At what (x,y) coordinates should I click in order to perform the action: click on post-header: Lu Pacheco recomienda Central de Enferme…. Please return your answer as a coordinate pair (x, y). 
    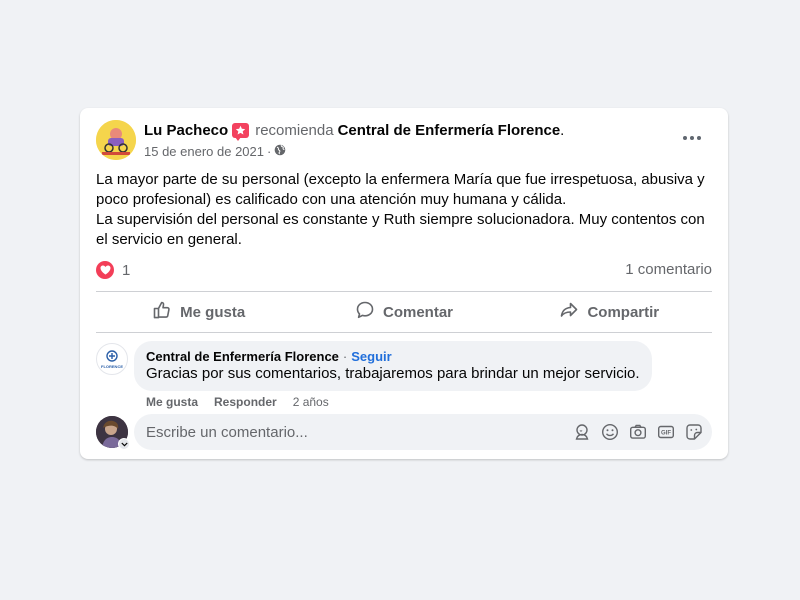
    Looking at the image, I should click on (404, 141).